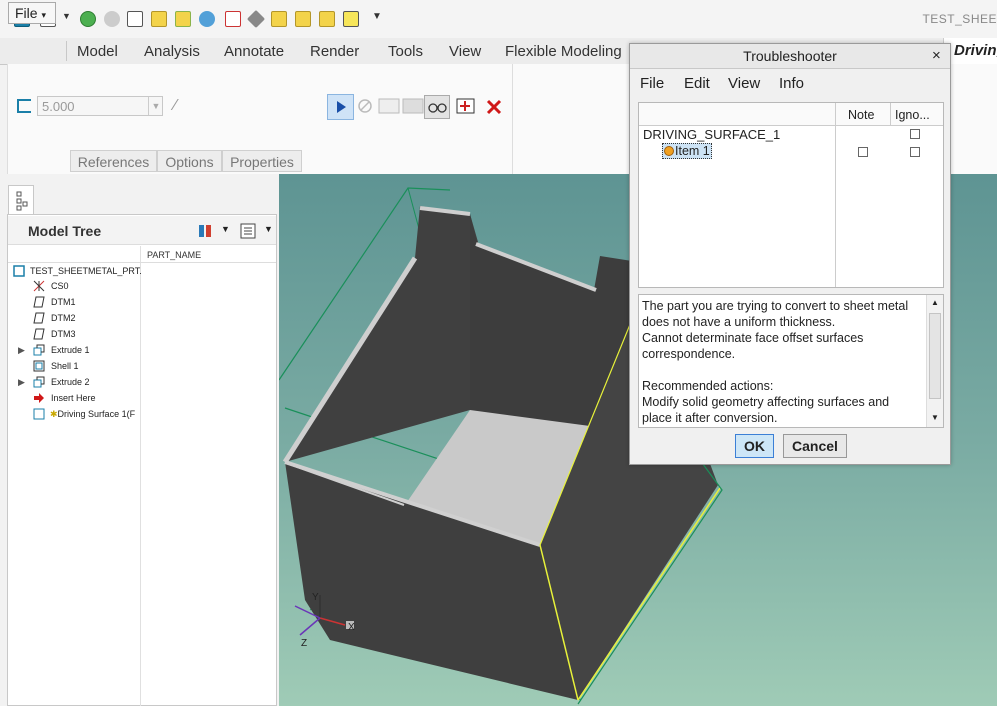 This screenshot has width=997, height=706. Describe the element at coordinates (39, 398) in the screenshot. I see `insert-arrow-icon` at that location.